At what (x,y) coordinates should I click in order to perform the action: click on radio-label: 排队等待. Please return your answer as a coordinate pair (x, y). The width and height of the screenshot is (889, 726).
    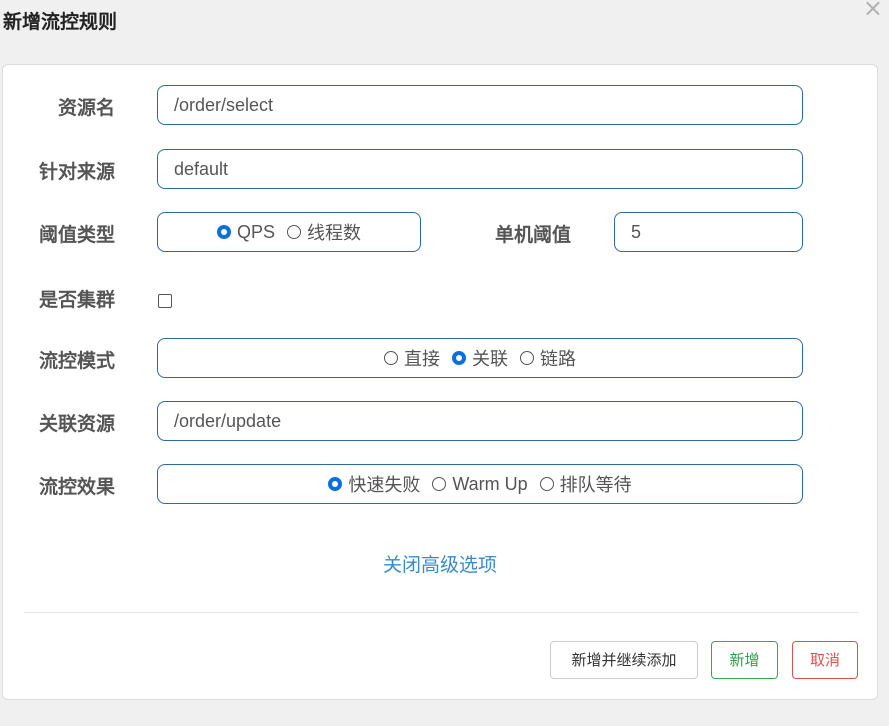
    Looking at the image, I should click on (595, 485).